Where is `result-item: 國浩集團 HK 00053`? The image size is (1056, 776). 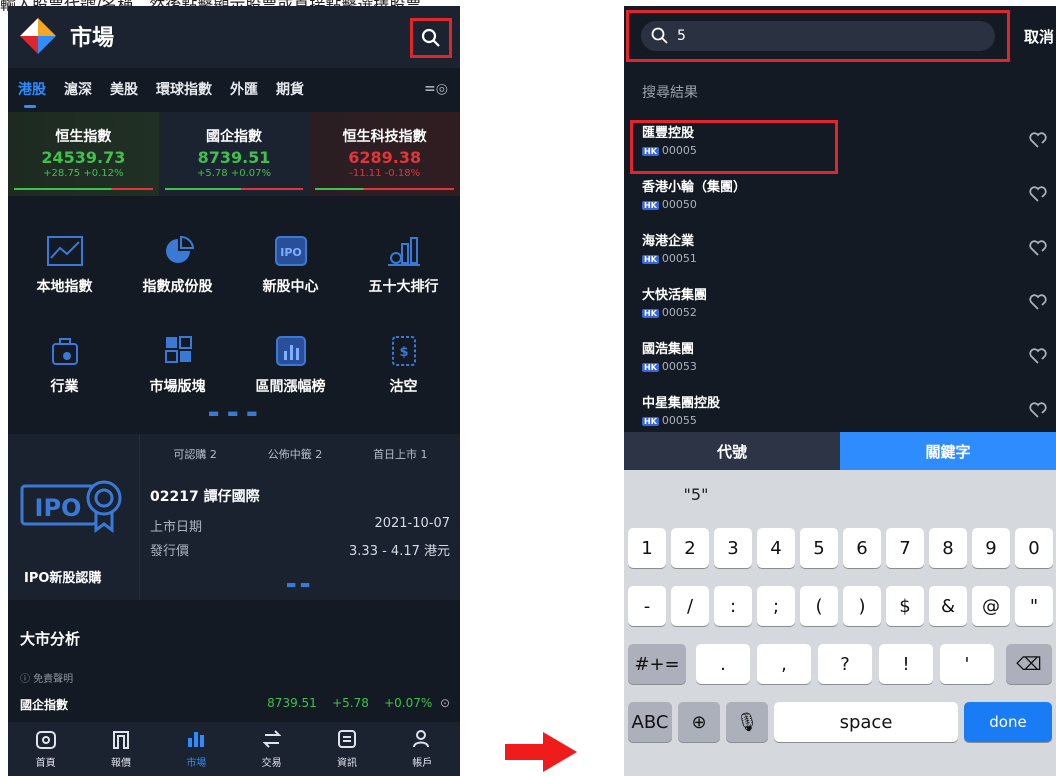
result-item: 國浩集團 HK 00053 is located at coordinates (840, 361).